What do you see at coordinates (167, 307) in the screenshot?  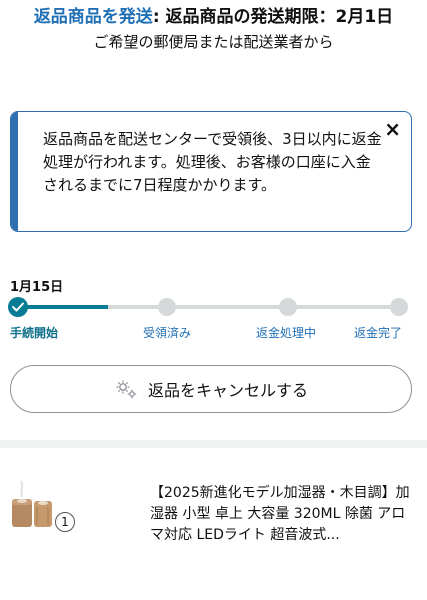 I see `step-dot-received` at bounding box center [167, 307].